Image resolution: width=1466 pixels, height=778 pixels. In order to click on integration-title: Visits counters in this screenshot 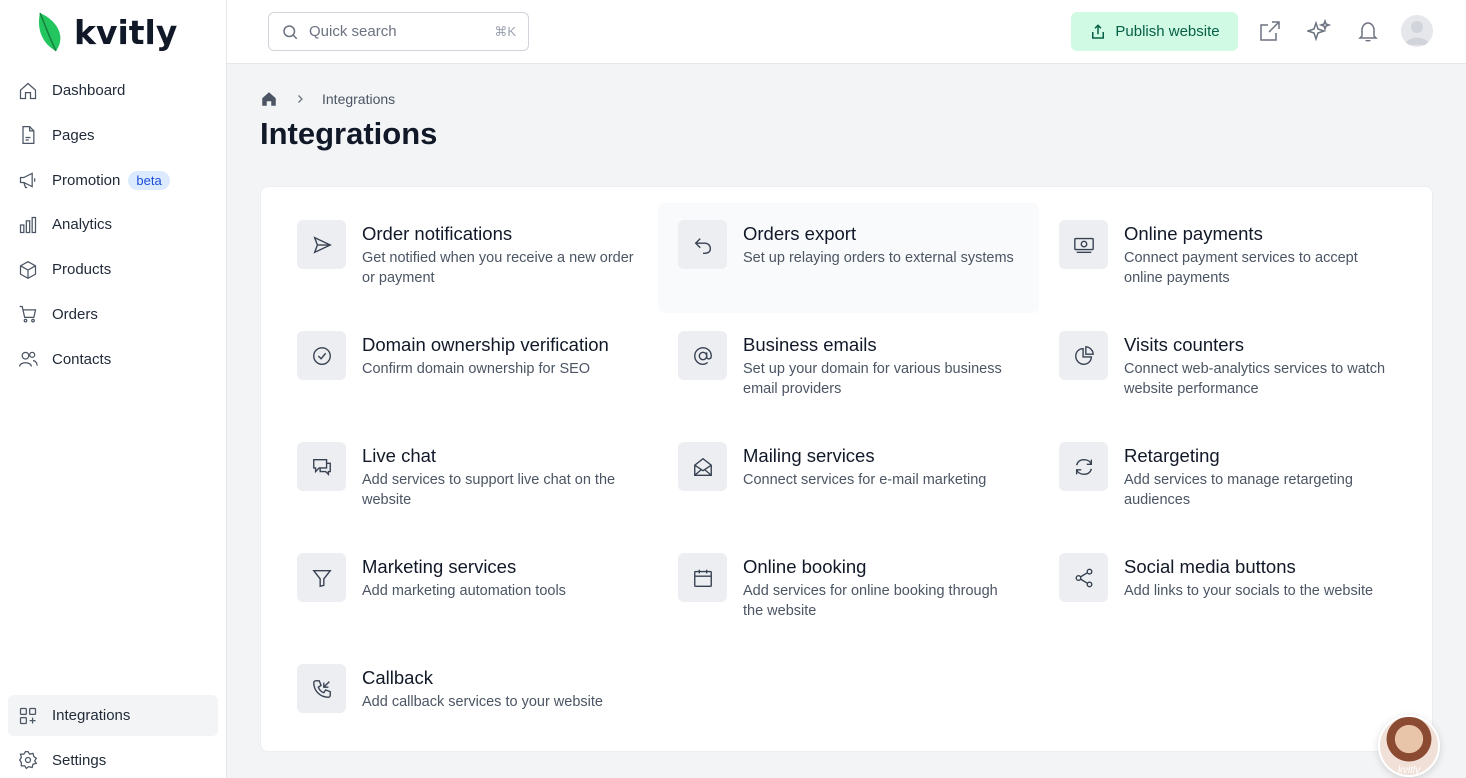, I will do `click(1184, 344)`.